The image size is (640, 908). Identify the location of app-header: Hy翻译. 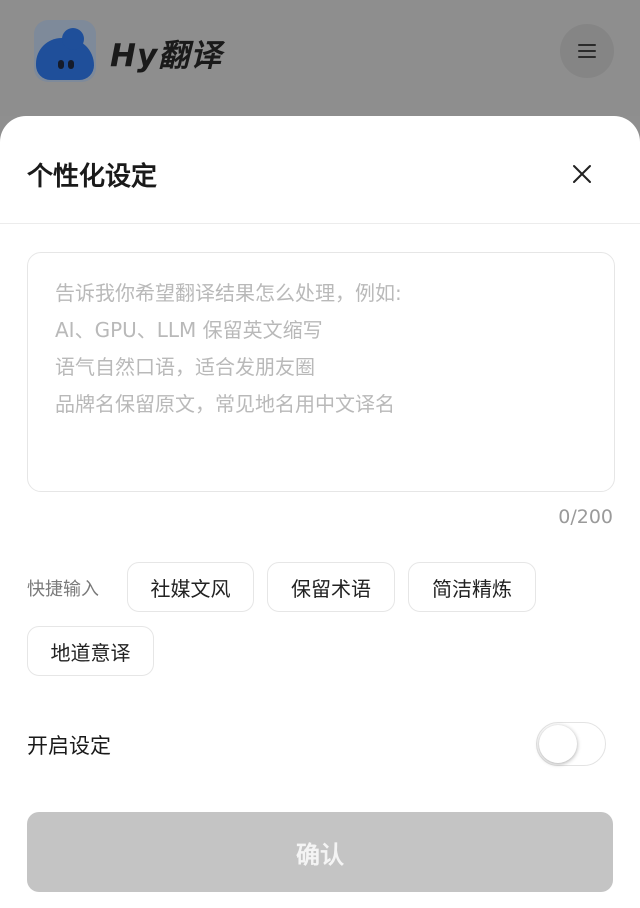
(320, 58).